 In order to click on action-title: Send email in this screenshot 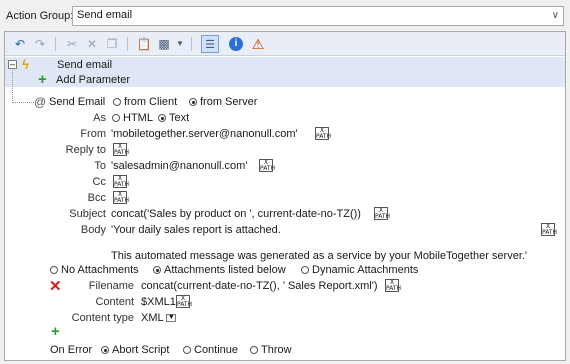, I will do `click(85, 65)`.